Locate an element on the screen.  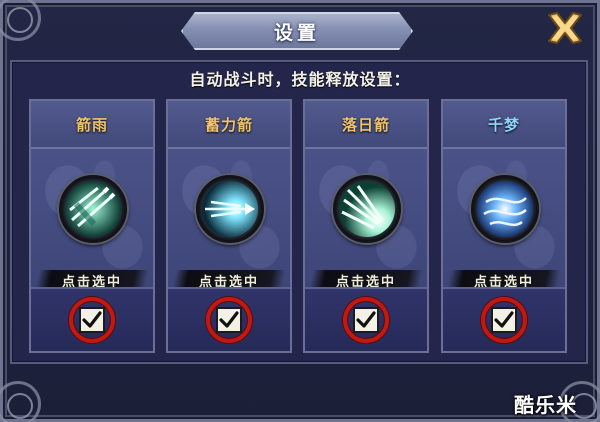
skill-name: 蓄力箭 is located at coordinates (228, 124).